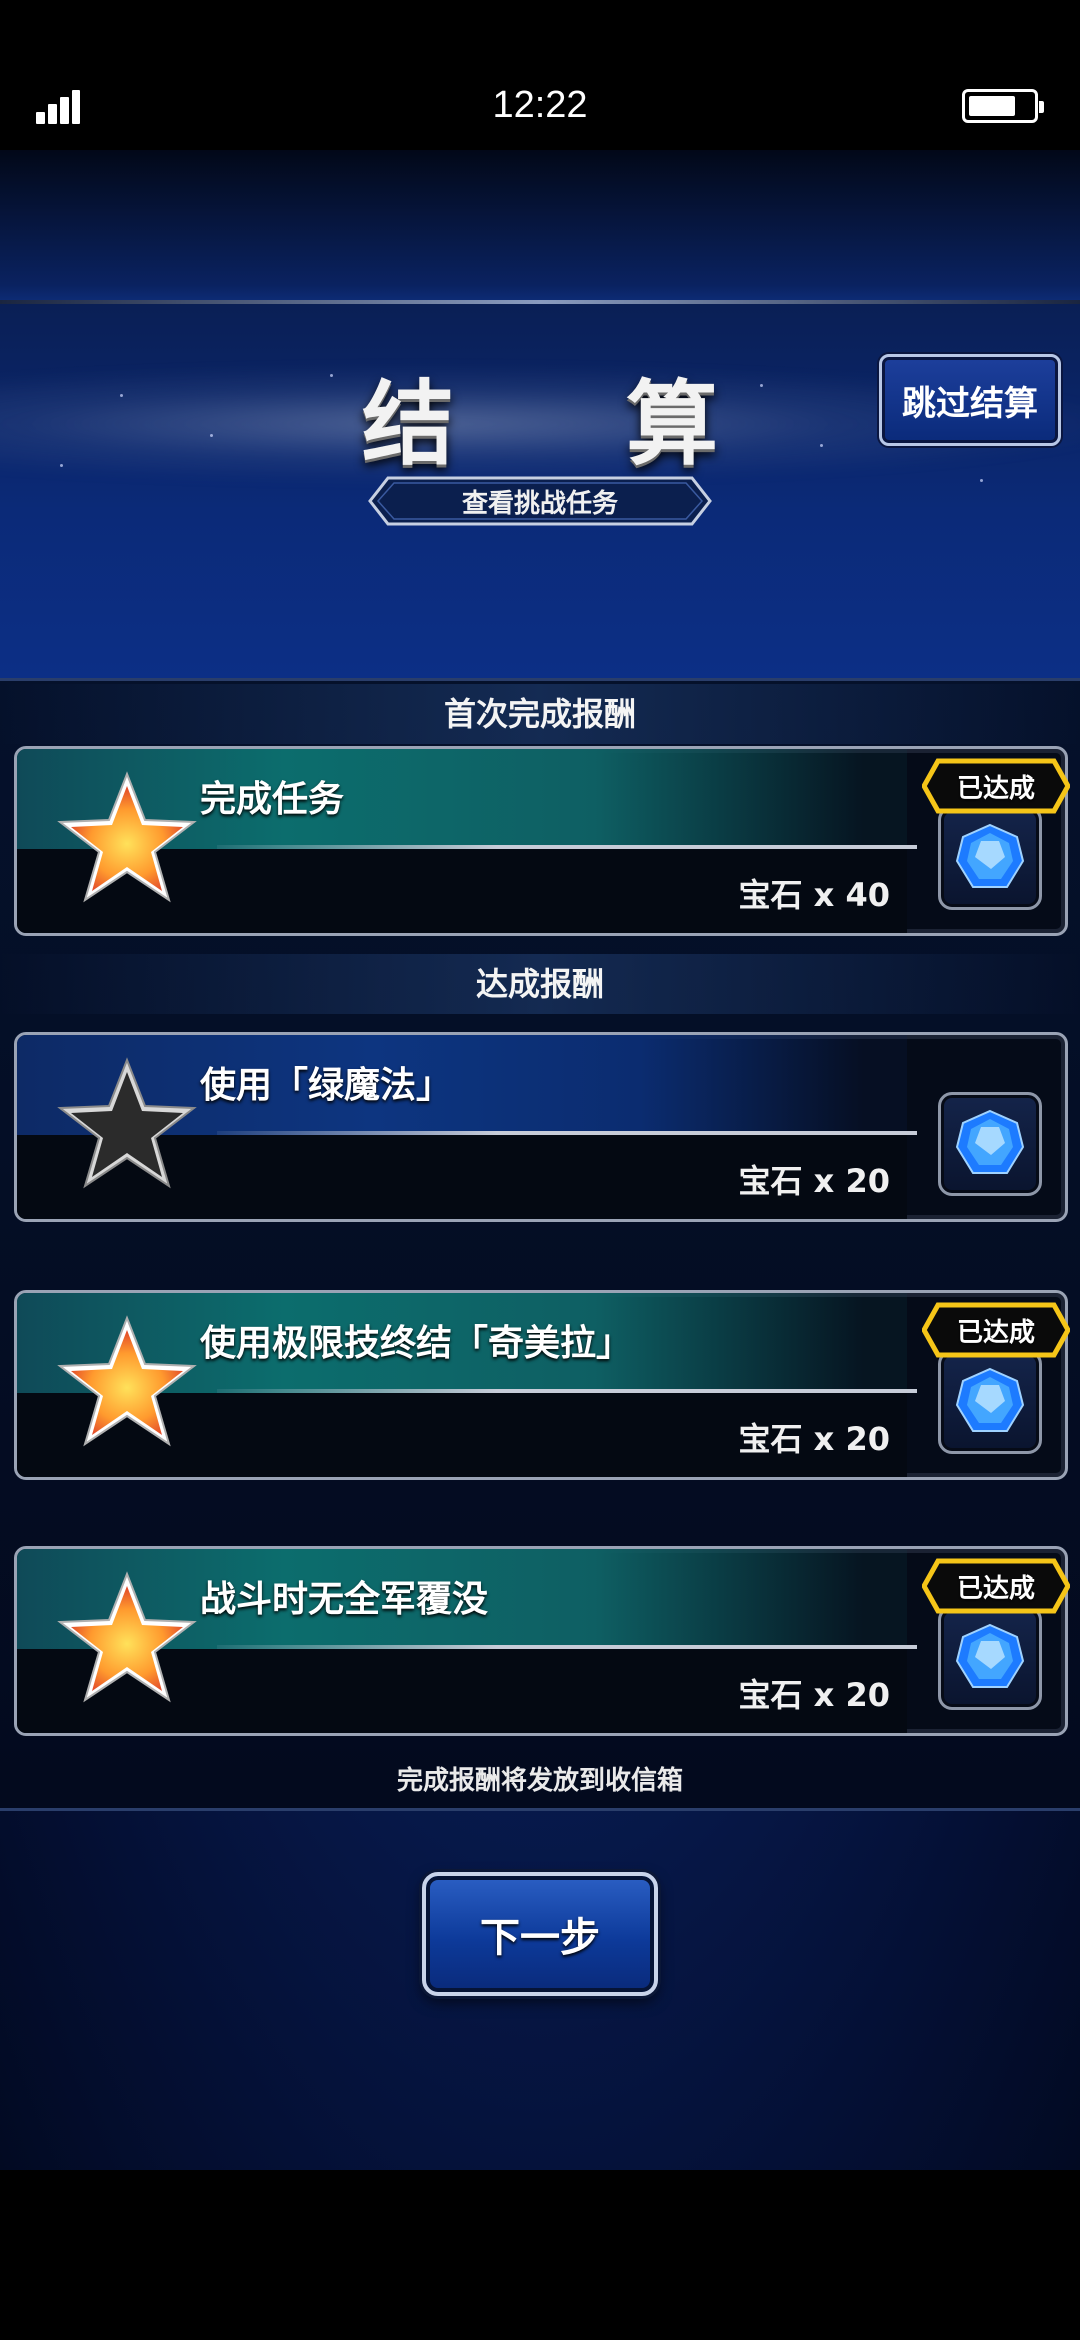 This screenshot has height=2340, width=1080. Describe the element at coordinates (540, 714) in the screenshot. I see `first-clear-section-label: 首次完成报酬` at that location.